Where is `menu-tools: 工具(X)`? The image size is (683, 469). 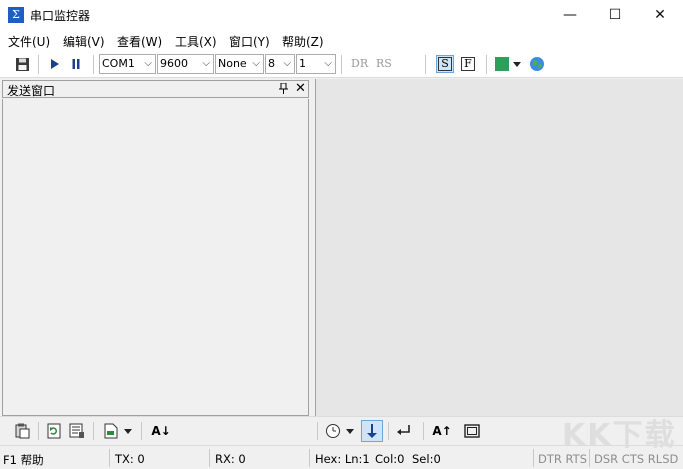 menu-tools: 工具(X) is located at coordinates (196, 41).